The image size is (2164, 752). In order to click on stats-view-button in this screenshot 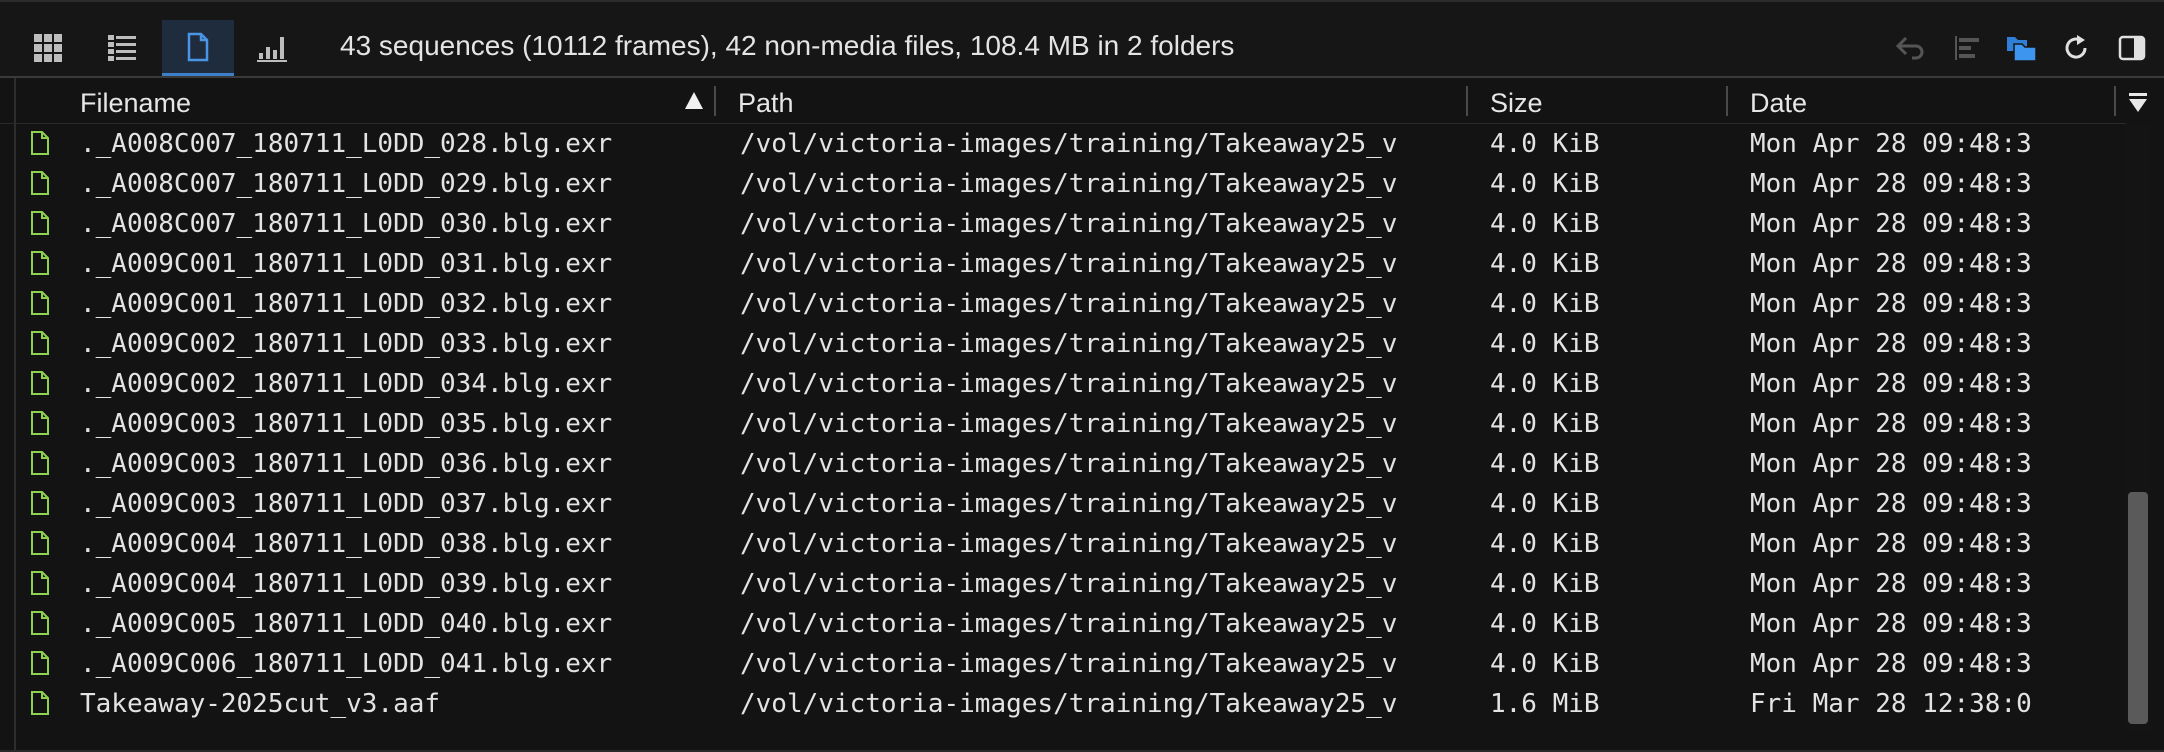, I will do `click(272, 48)`.